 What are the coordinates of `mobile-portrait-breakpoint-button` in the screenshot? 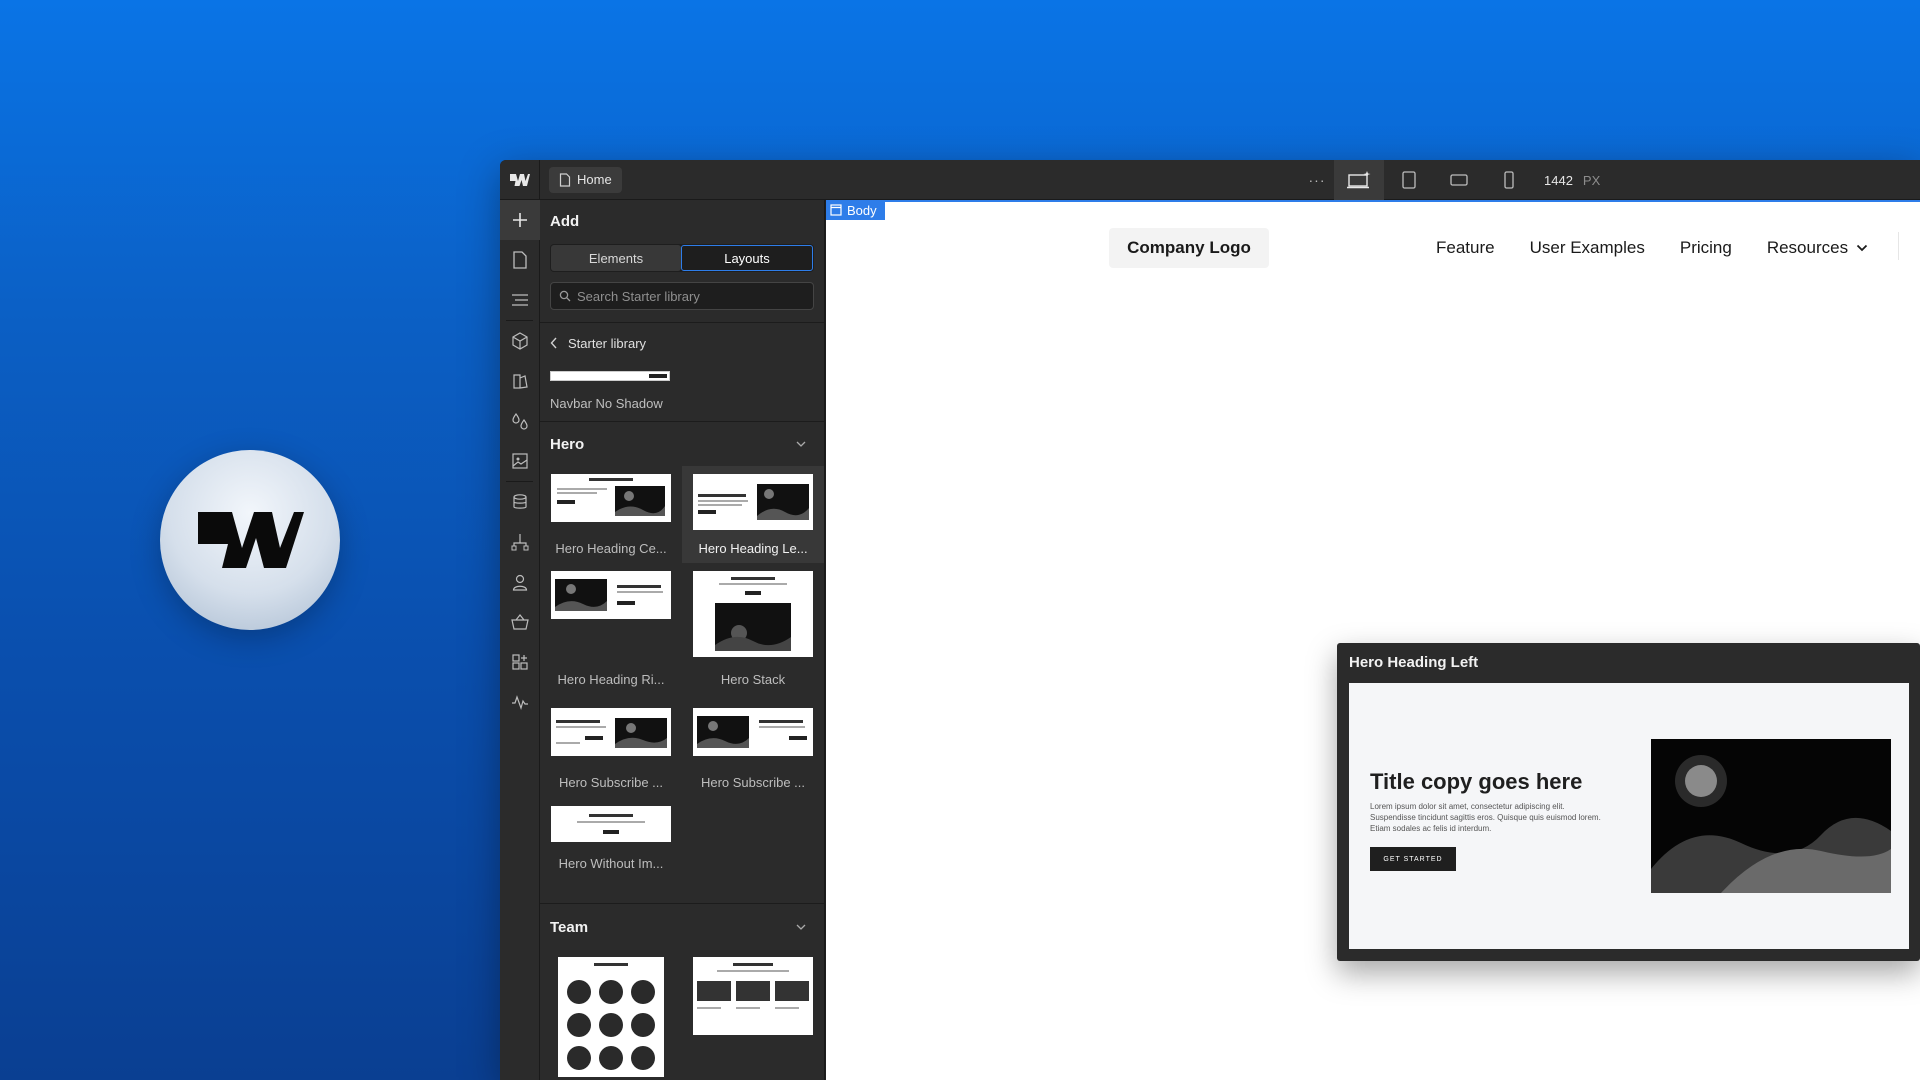 It's located at (1509, 180).